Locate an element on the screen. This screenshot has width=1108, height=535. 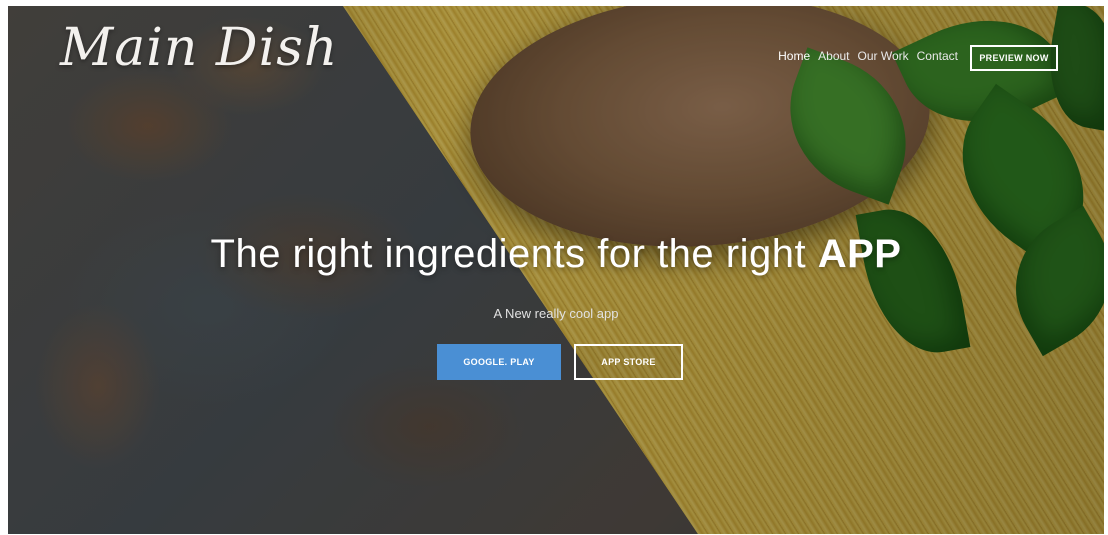
preview-now-button: PREVIEW NOW is located at coordinates (1014, 58).